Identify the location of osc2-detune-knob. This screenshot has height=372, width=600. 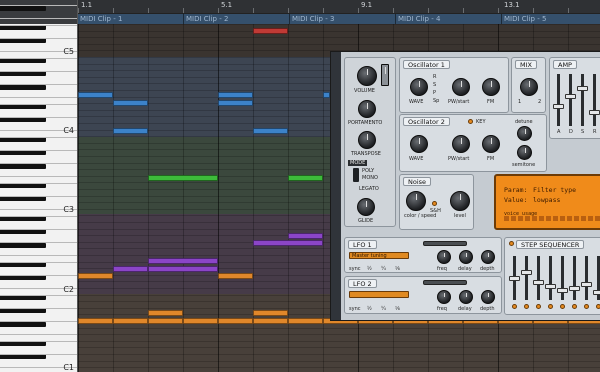
(524, 133).